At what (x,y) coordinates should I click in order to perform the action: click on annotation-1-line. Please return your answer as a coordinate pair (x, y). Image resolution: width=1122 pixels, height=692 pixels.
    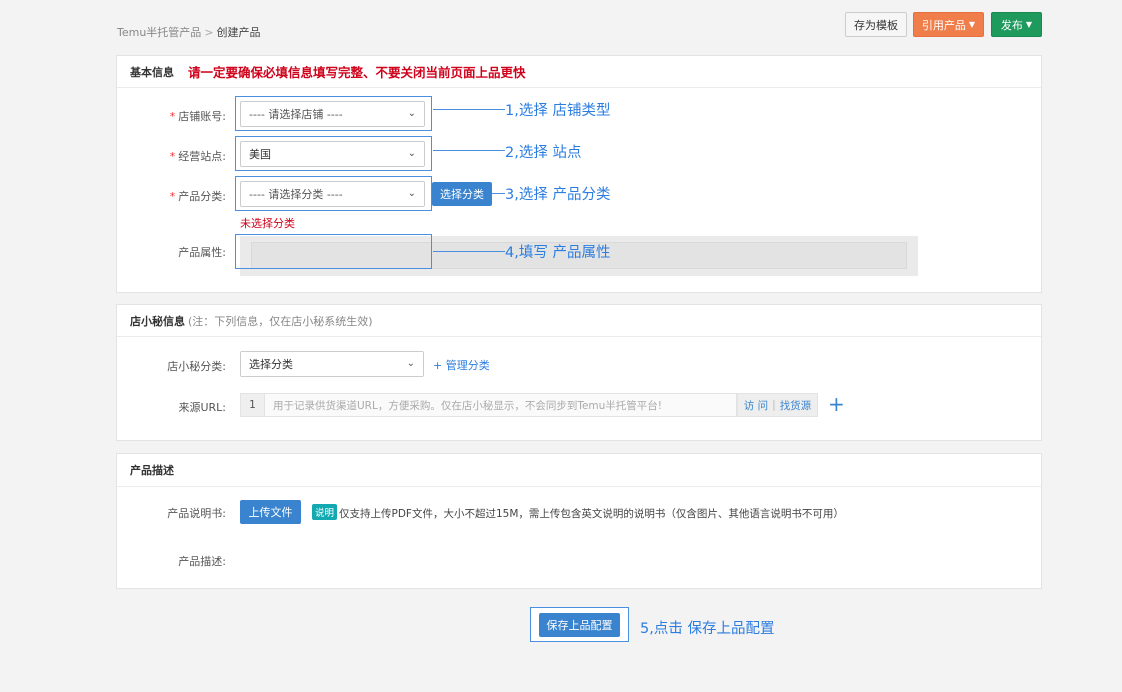
    Looking at the image, I should click on (469, 109).